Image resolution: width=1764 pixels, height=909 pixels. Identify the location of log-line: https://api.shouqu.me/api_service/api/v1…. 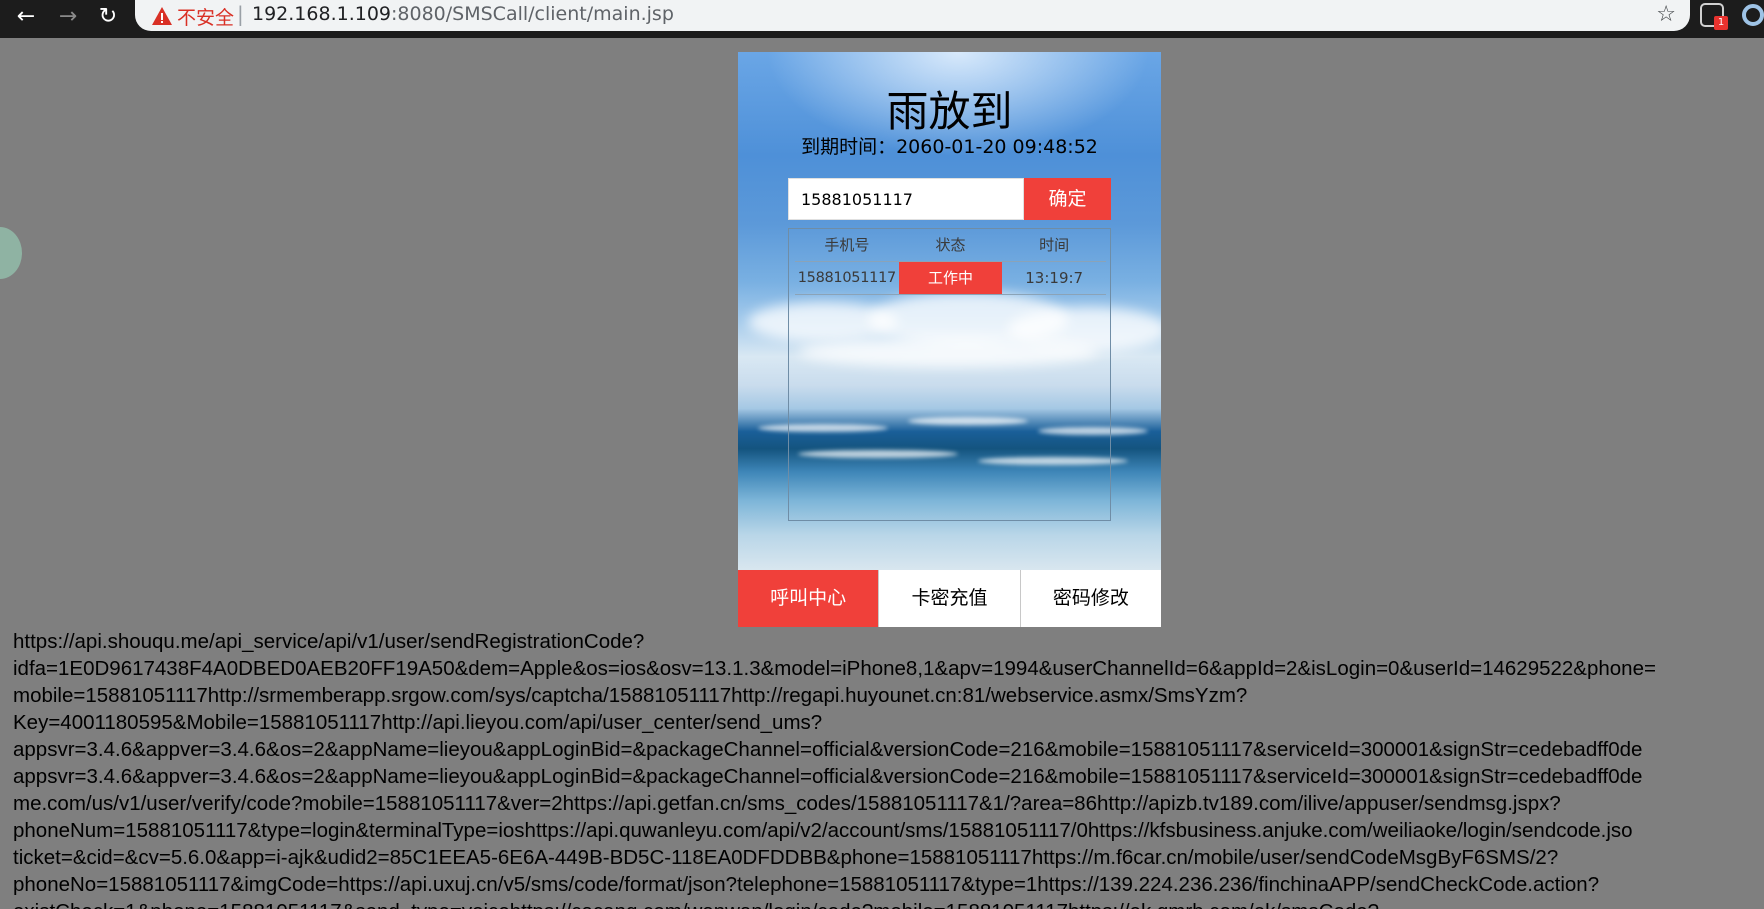
(329, 641).